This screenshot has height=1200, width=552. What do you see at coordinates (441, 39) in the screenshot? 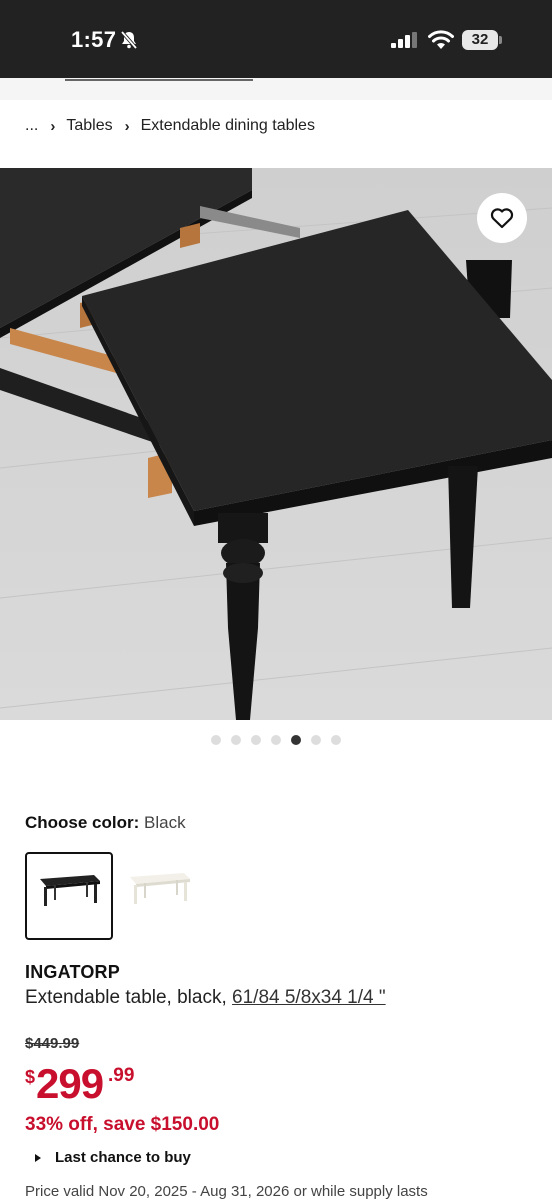
I see `wifi-icon` at bounding box center [441, 39].